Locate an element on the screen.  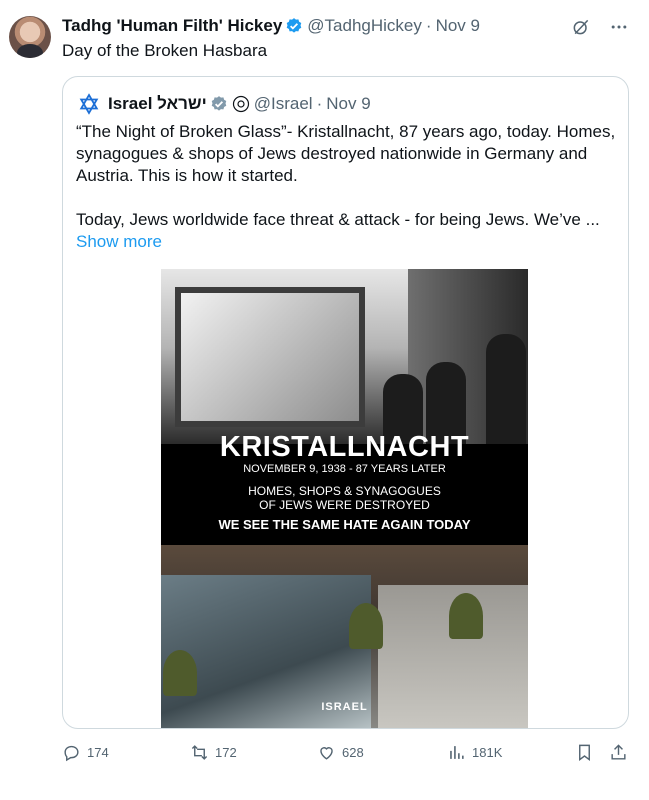
author-handle: @TadhgHickey is located at coordinates (364, 26).